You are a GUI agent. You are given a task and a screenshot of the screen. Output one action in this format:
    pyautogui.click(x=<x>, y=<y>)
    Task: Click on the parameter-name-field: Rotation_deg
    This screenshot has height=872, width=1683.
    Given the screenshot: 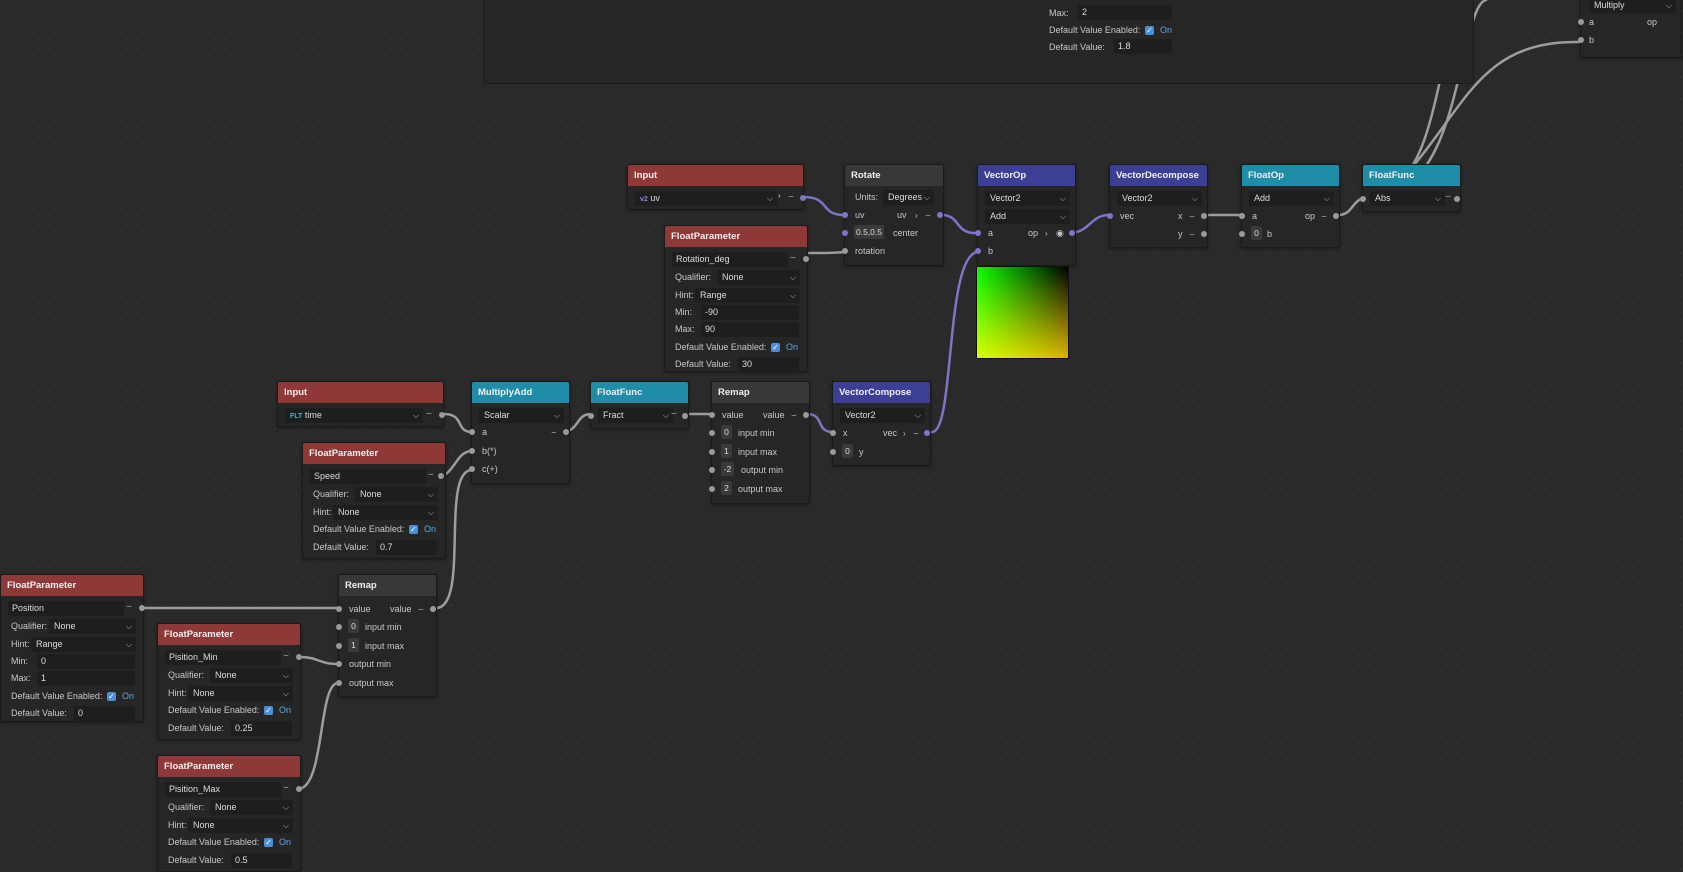 What is the action you would take?
    pyautogui.click(x=730, y=259)
    